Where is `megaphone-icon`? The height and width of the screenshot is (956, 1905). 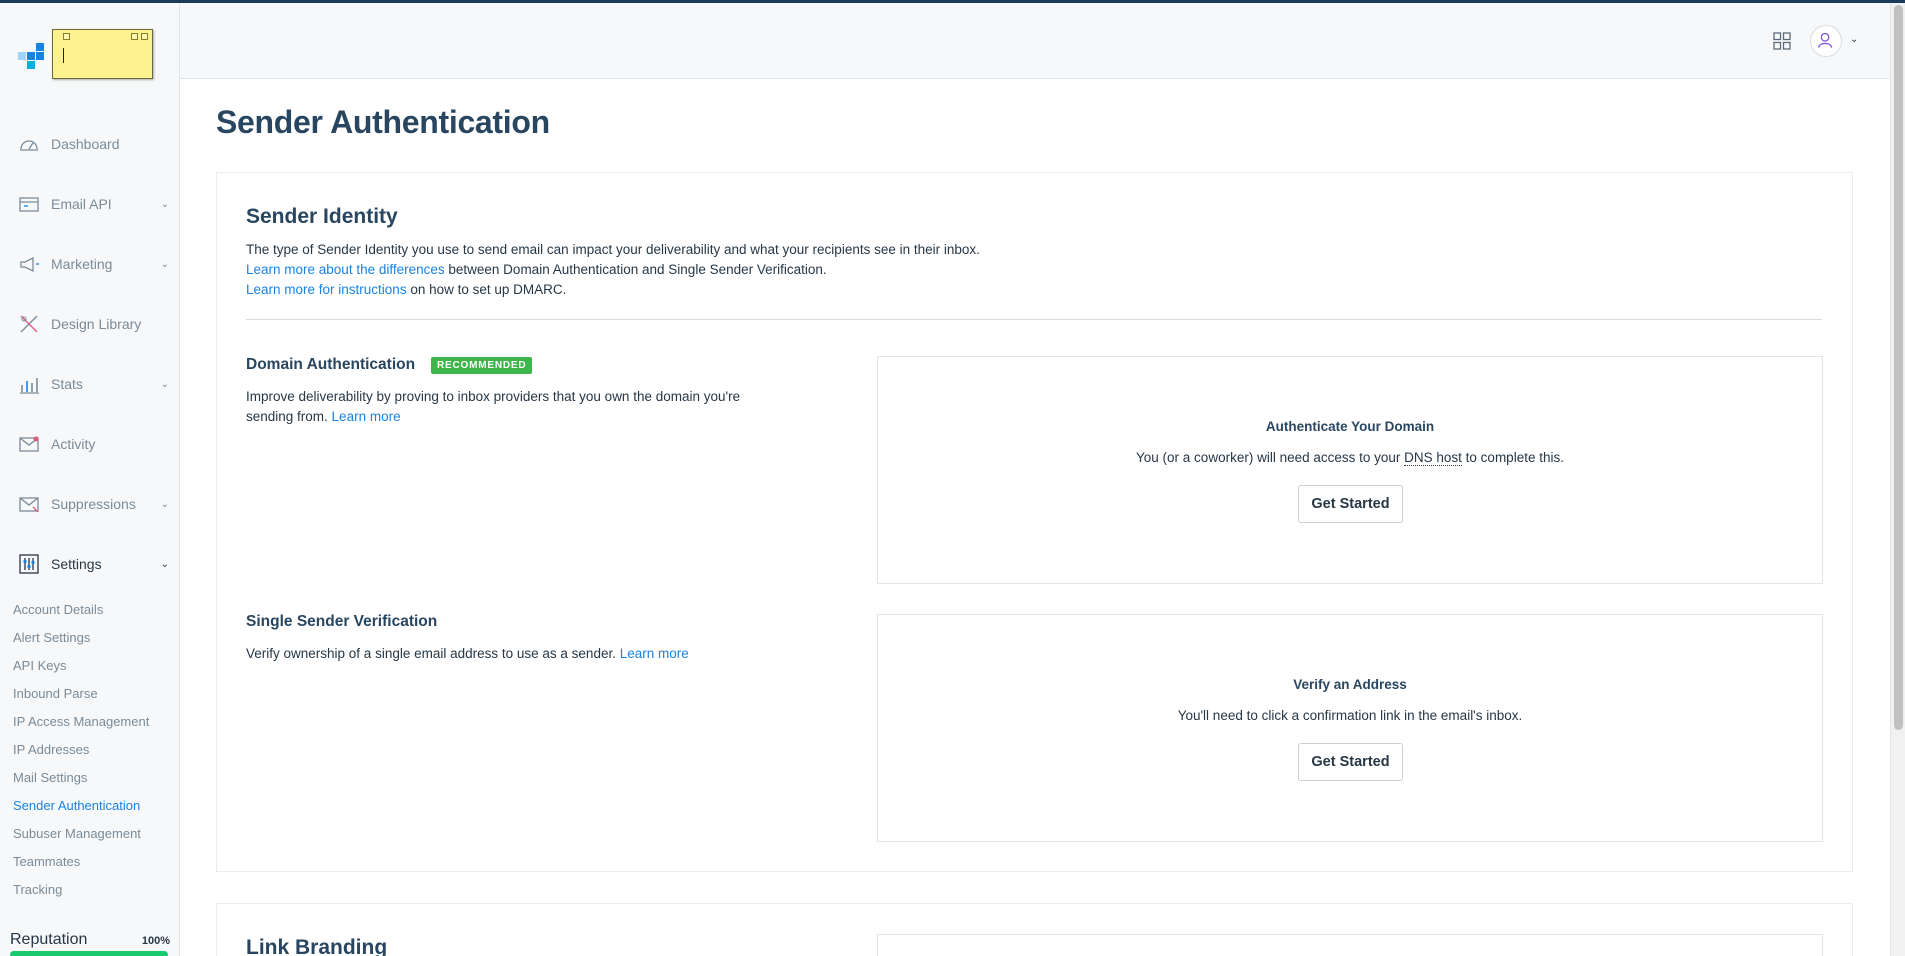
megaphone-icon is located at coordinates (29, 264).